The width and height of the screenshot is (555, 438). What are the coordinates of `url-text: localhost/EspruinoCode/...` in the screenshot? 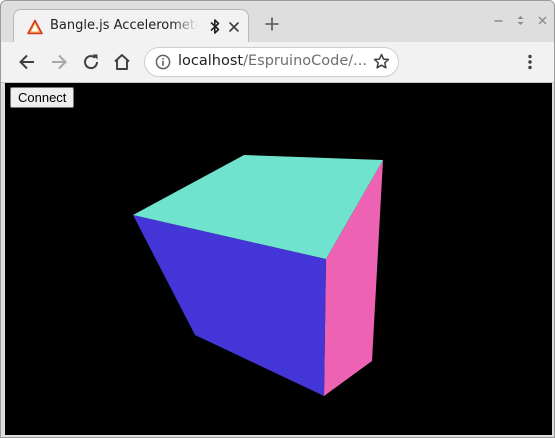 It's located at (272, 61).